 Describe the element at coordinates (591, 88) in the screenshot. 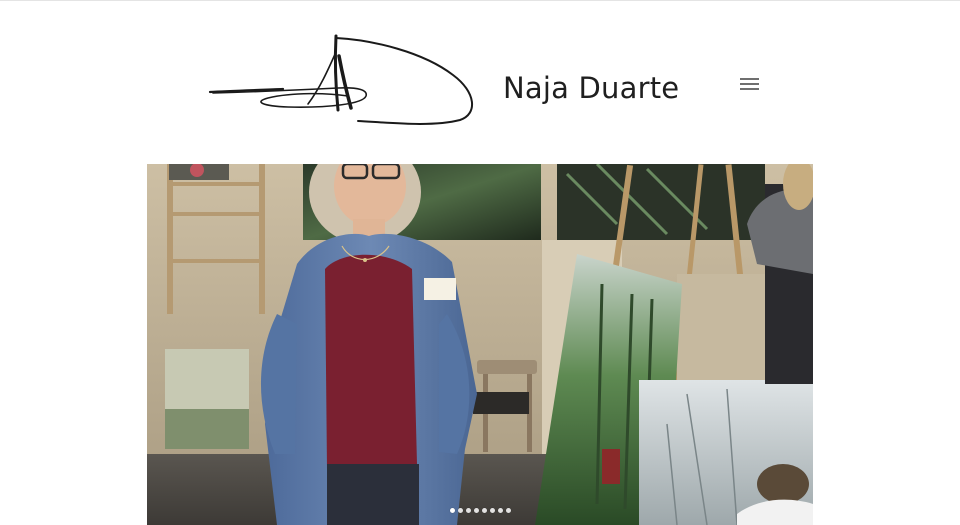

I see `site-title: Naja Duarte` at that location.